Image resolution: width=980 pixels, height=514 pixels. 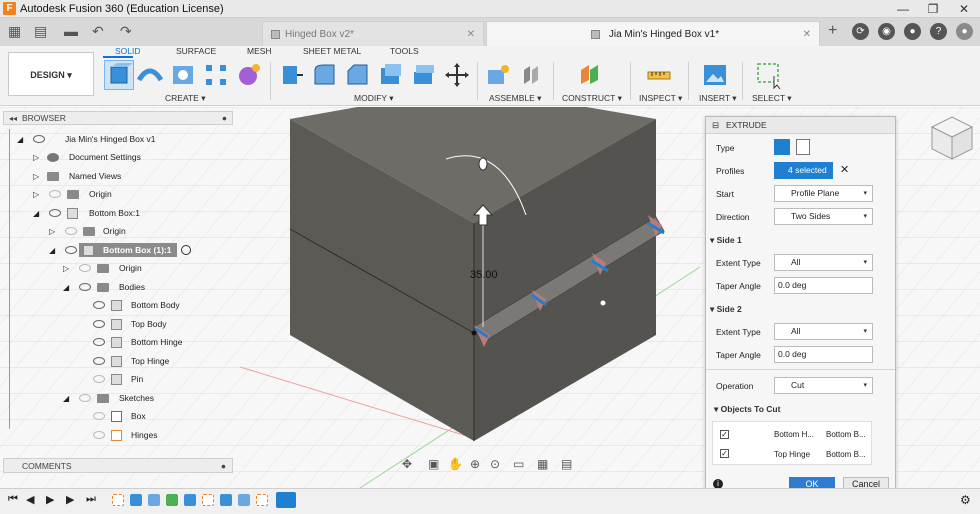 What do you see at coordinates (404, 51) in the screenshot?
I see `tab-tools: TOOLS` at bounding box center [404, 51].